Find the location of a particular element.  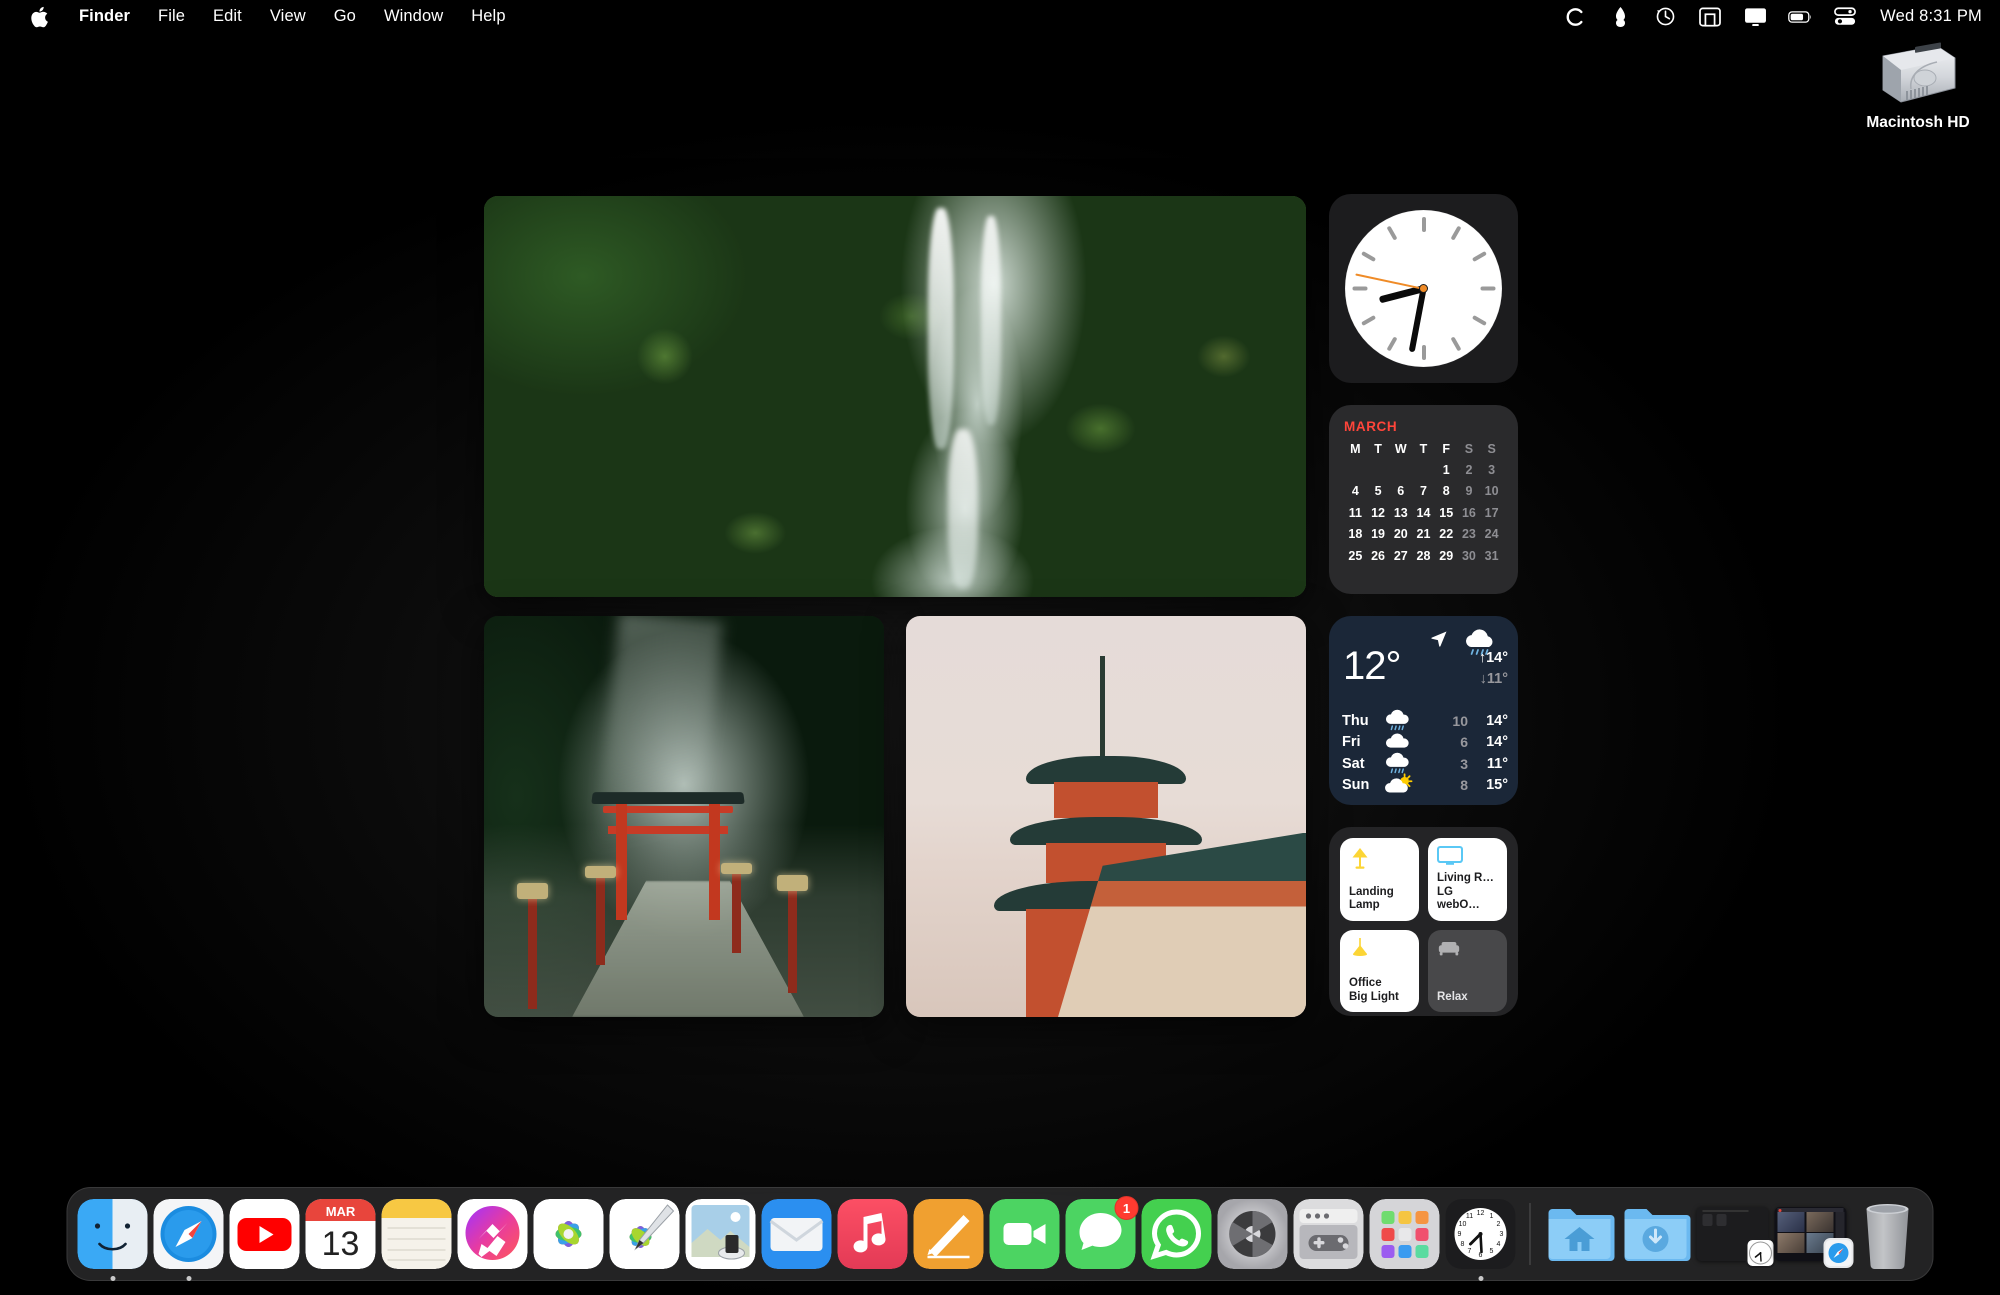

menu-help: Help is located at coordinates (488, 16).